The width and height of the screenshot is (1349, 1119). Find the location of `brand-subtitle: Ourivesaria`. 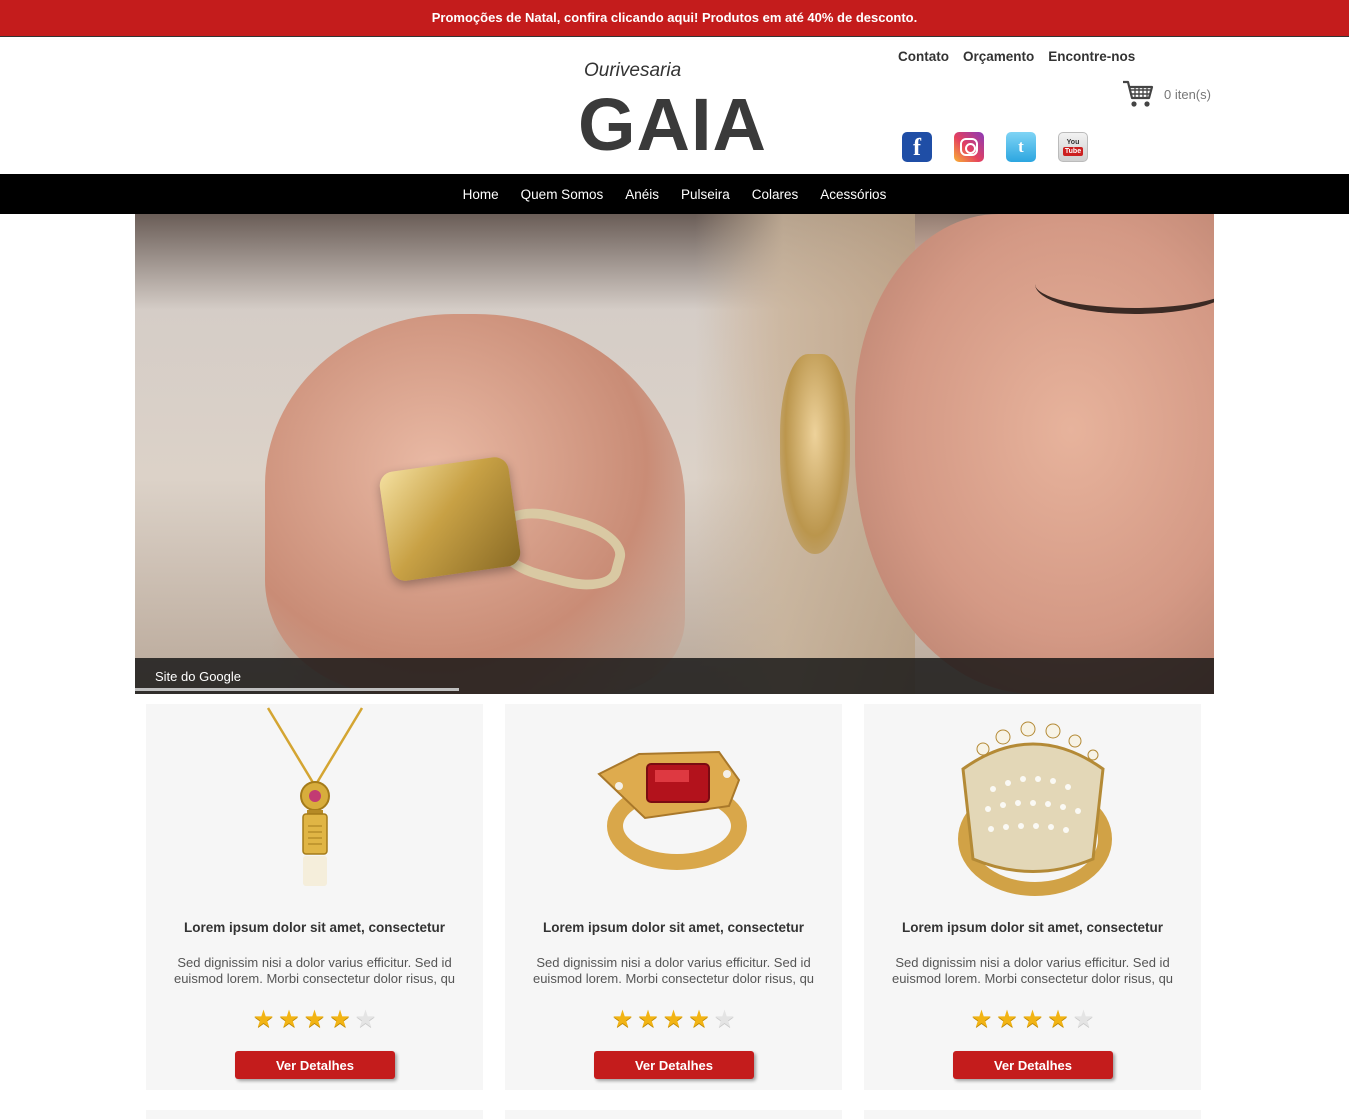

brand-subtitle: Ourivesaria is located at coordinates (633, 70).